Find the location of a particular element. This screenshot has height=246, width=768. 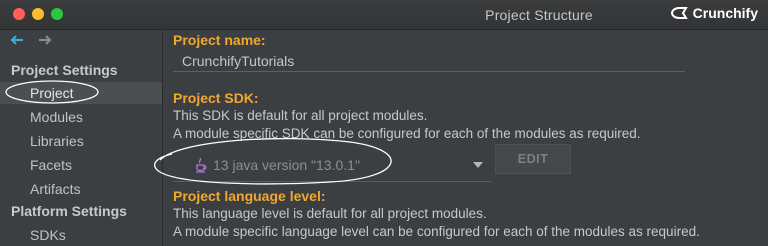

title-bar: Project Structure Crunchify is located at coordinates (384, 15).